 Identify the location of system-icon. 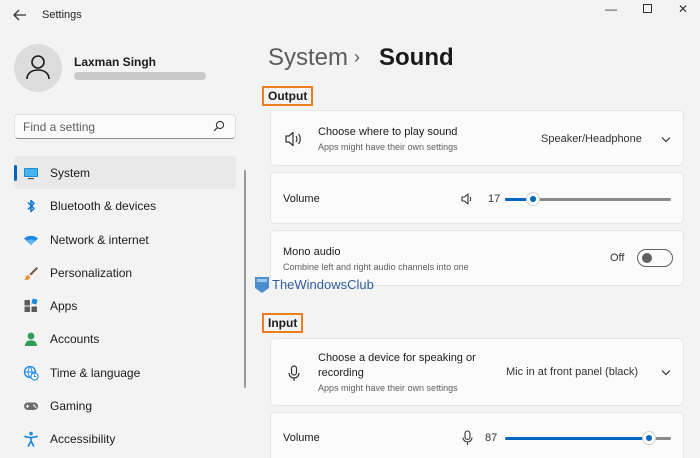
(31, 174).